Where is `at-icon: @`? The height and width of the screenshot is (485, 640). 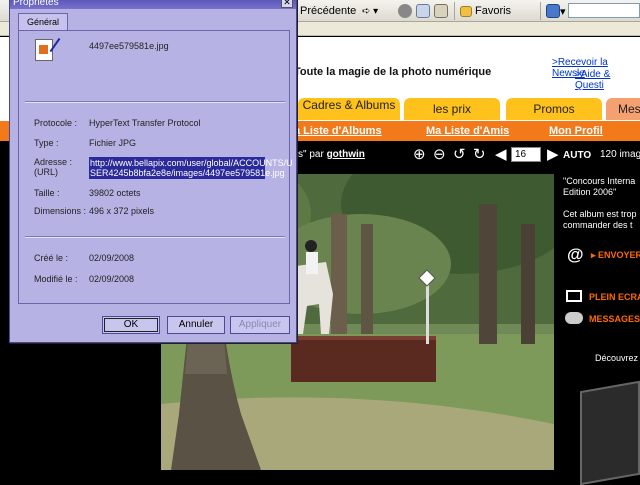
at-icon: @ is located at coordinates (575, 254).